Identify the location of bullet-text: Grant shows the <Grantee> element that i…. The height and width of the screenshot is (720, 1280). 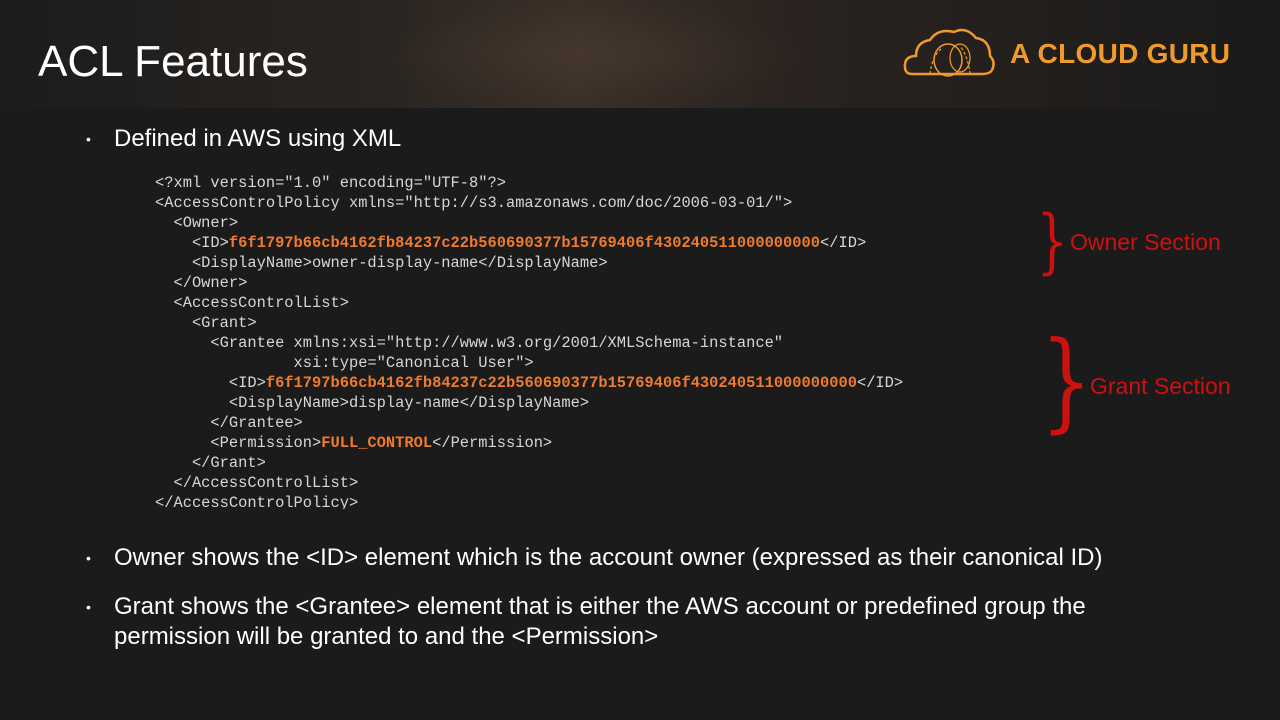
(600, 606).